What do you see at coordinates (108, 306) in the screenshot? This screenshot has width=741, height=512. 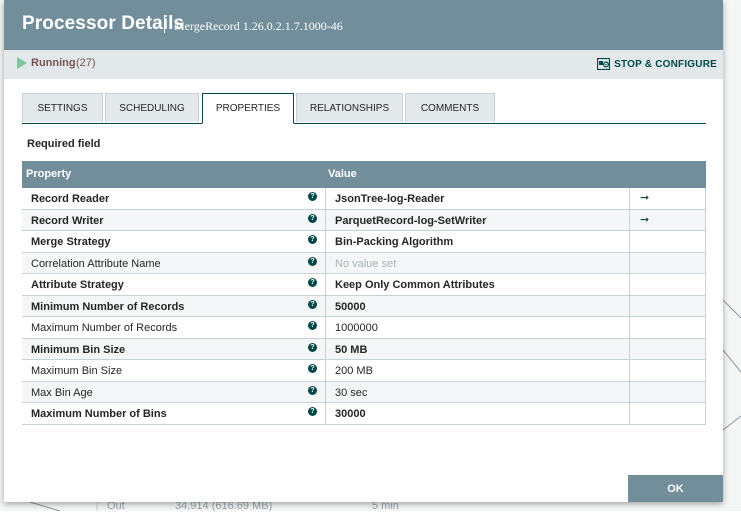 I see `property-name: Minimum Number of Records` at bounding box center [108, 306].